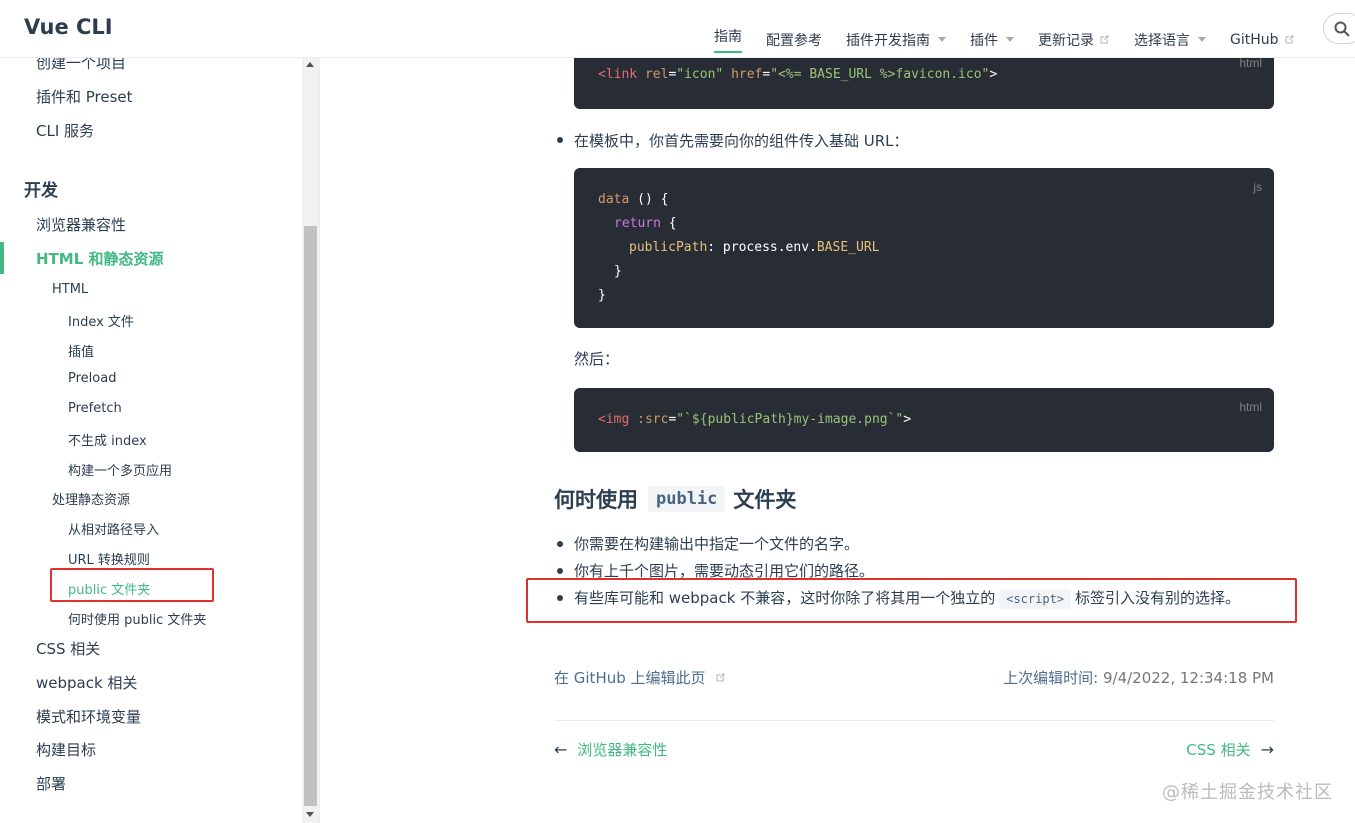 The height and width of the screenshot is (823, 1355). What do you see at coordinates (1257, 187) in the screenshot?
I see `code-language-label: js` at bounding box center [1257, 187].